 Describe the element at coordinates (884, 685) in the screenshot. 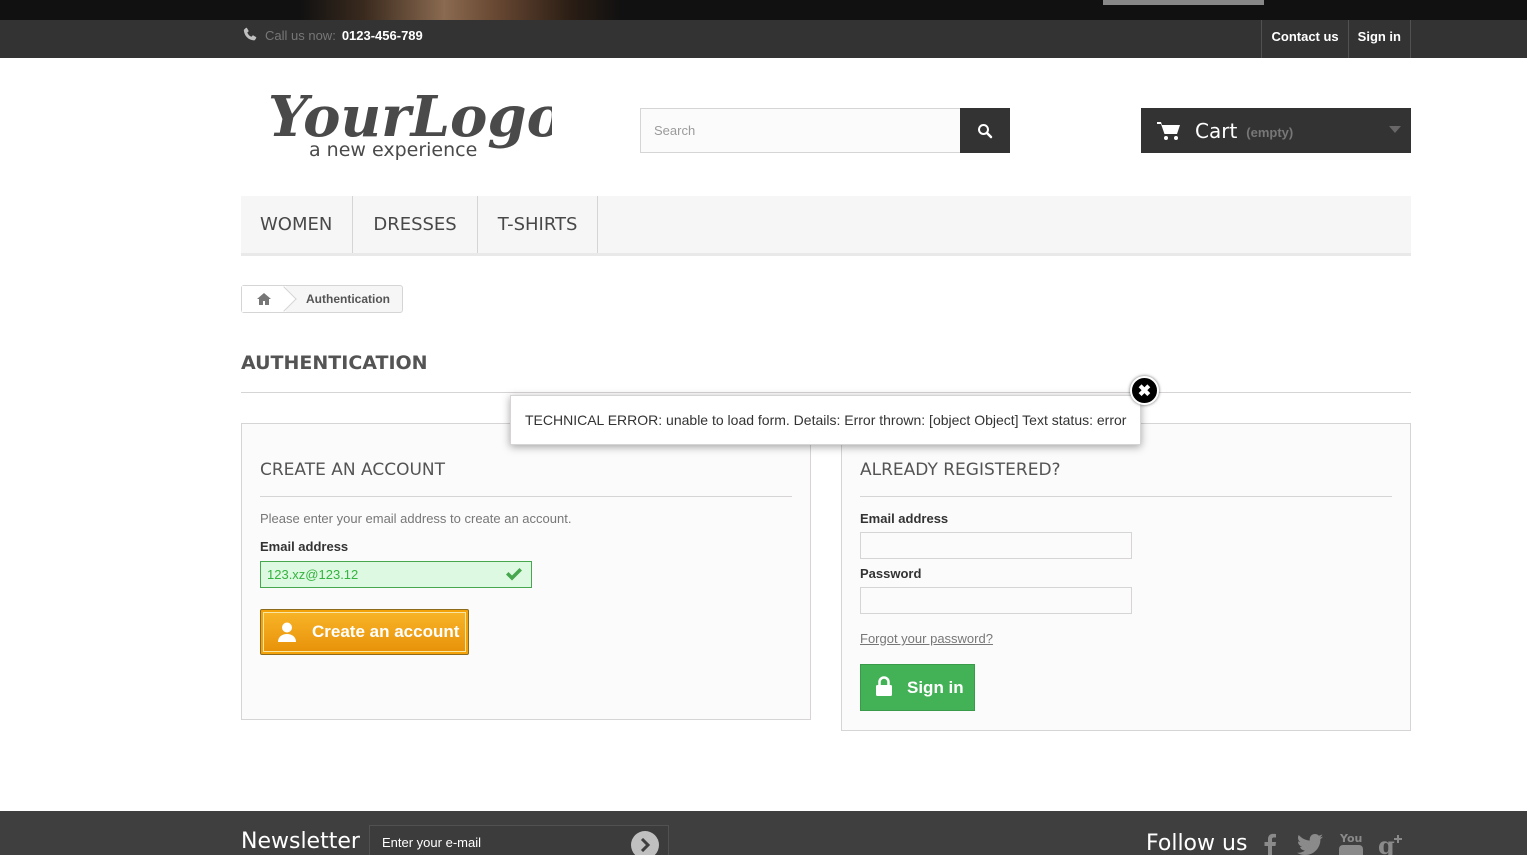

I see `lock-icon` at that location.